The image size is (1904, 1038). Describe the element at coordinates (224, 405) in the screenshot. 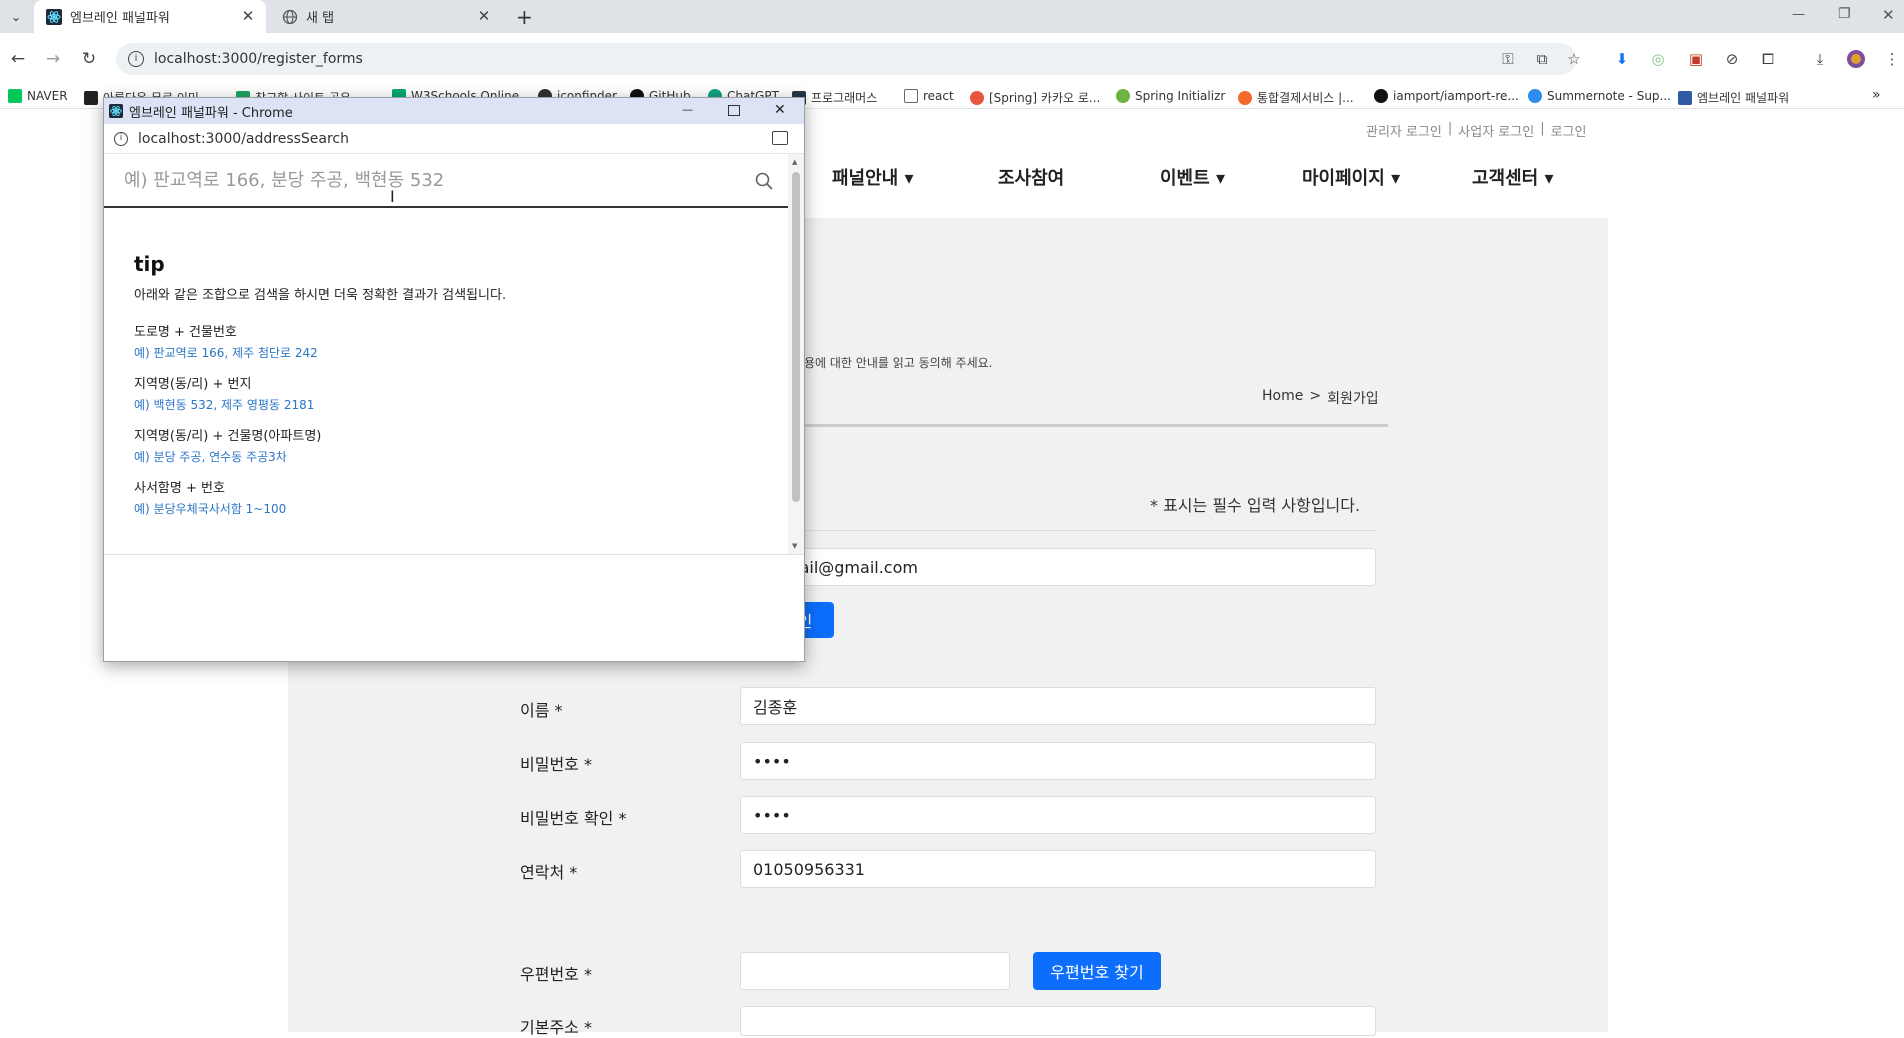

I see `tip-example: 예) 백현동 532, 제주 영평동 2181` at that location.